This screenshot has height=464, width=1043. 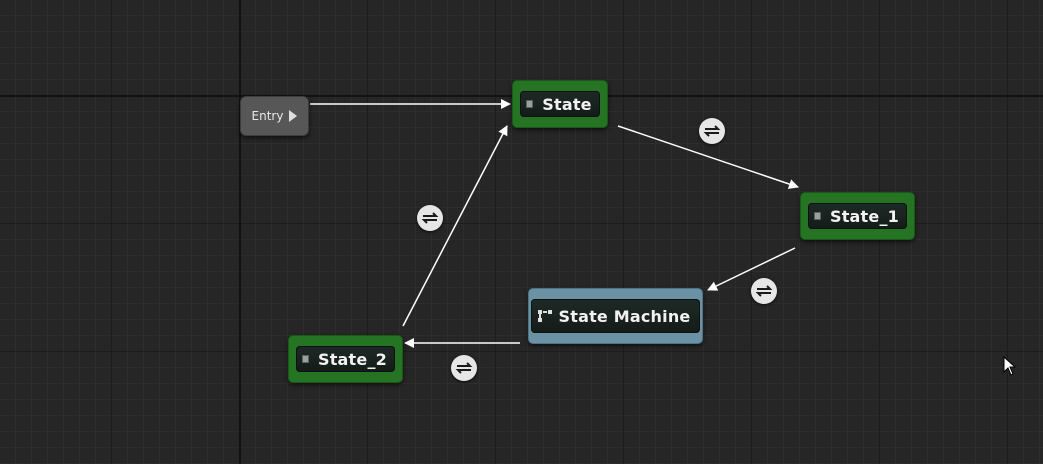 I want to click on entry-node: Entry, so click(x=274, y=116).